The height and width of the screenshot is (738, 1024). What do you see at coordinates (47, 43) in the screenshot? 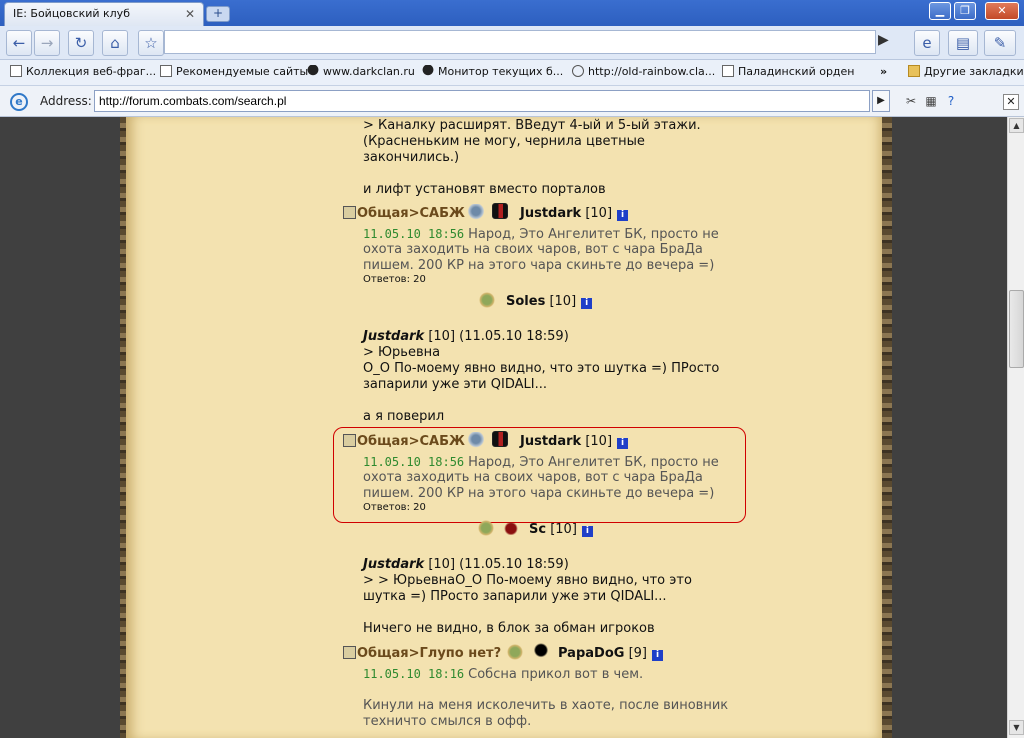
I see `forward-button: →` at bounding box center [47, 43].